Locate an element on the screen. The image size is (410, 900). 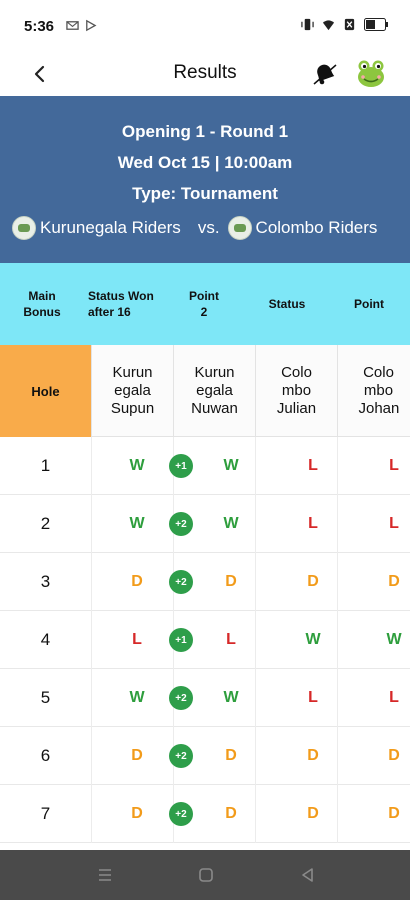
player-header-4: Colo mbo Johan is located at coordinates (373, 391).